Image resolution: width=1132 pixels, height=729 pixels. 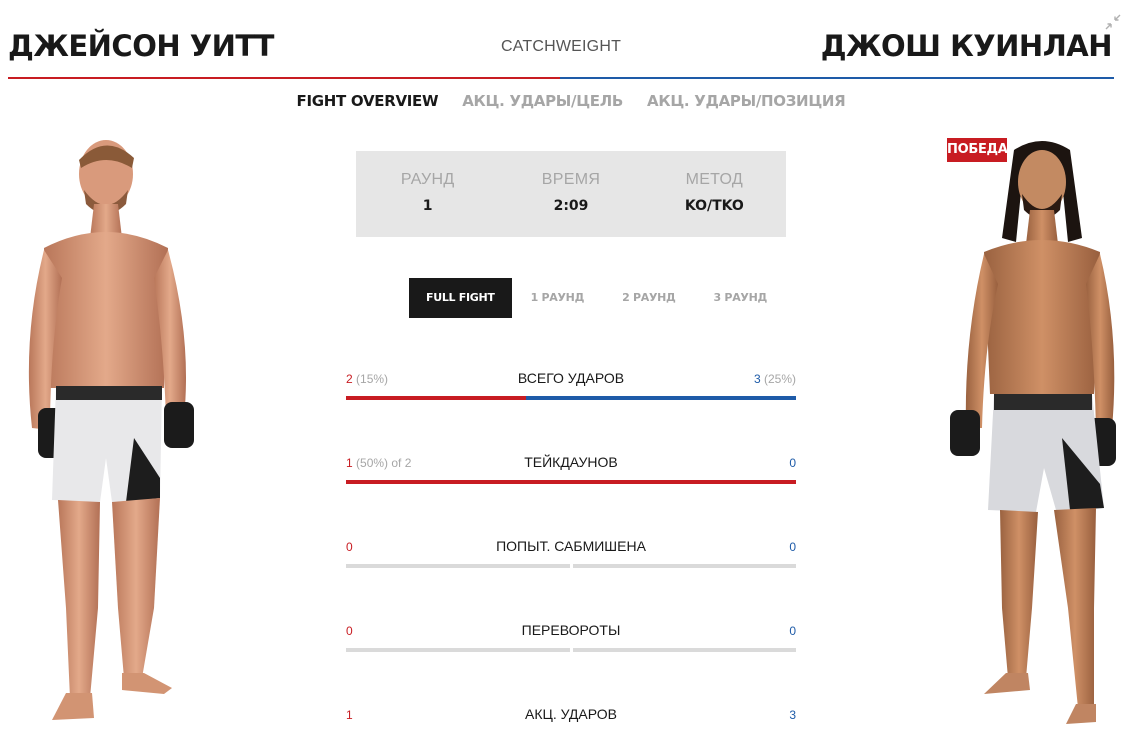 I want to click on round-tab-1: 1 РАУНД, so click(x=557, y=298).